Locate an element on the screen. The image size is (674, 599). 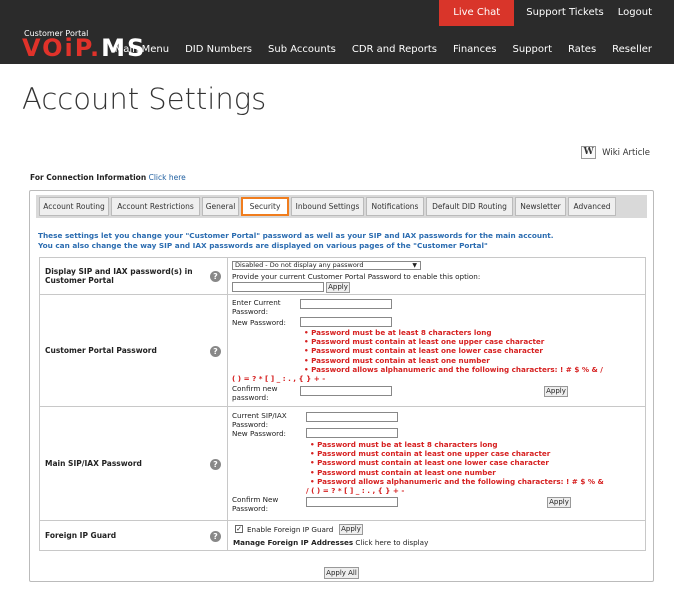
foreign-ip-label: Foreign IP Guard is located at coordinates (81, 535).